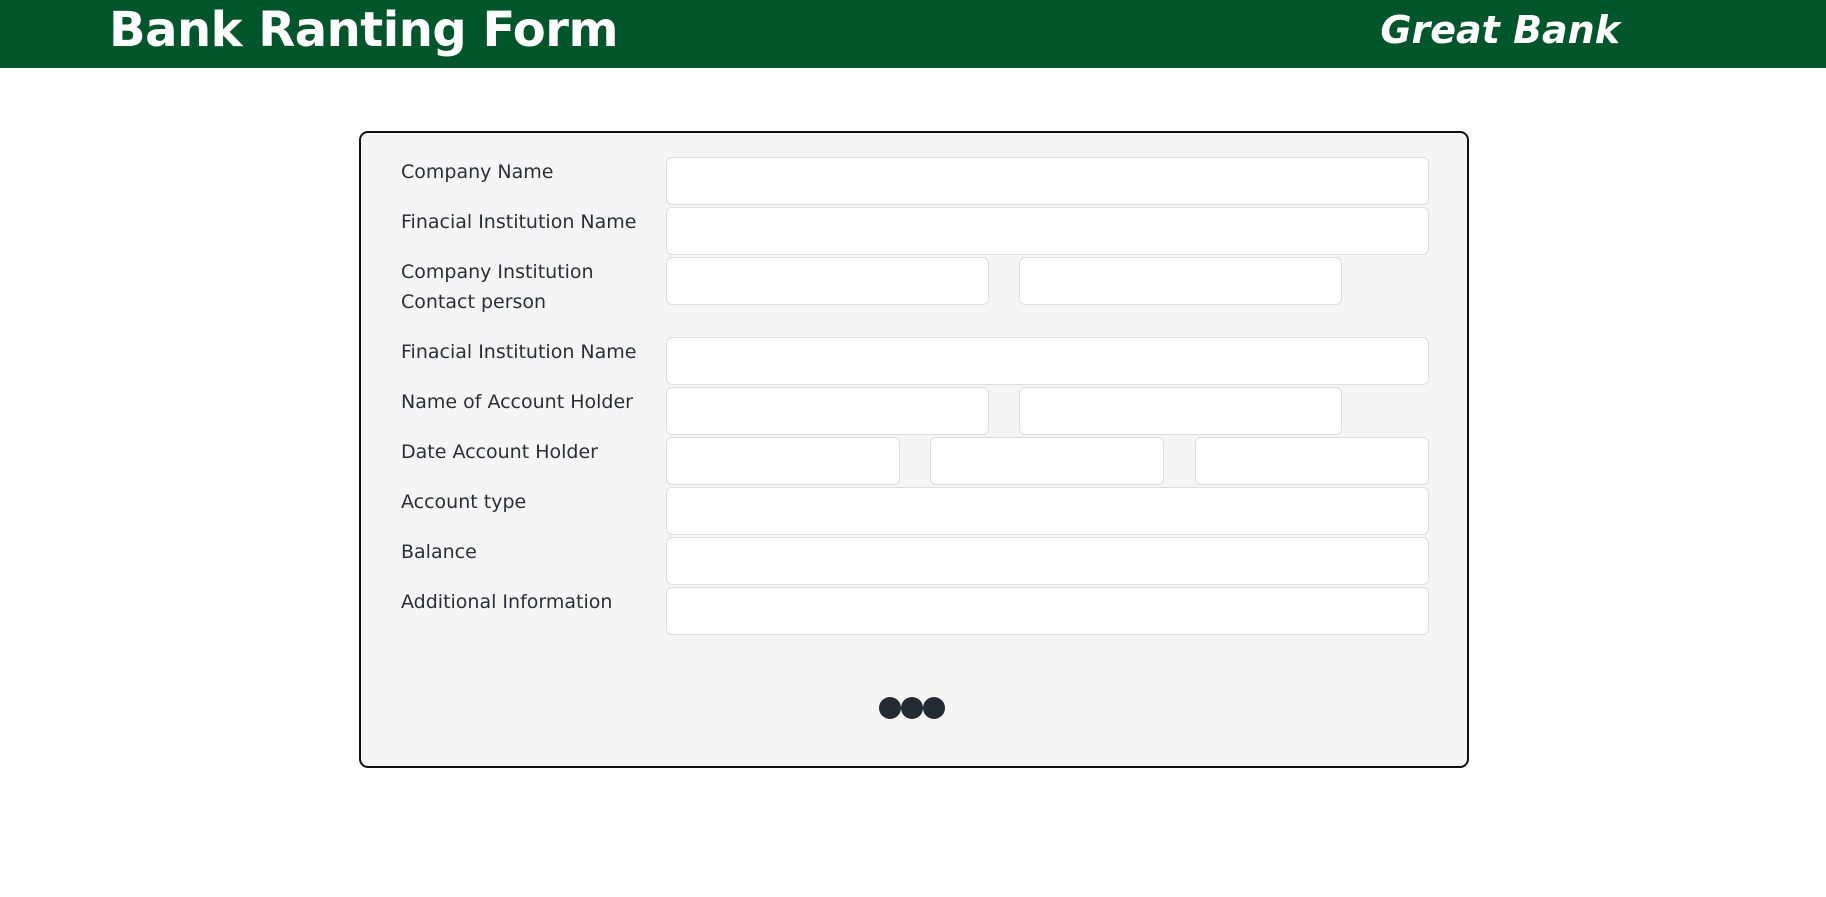  Describe the element at coordinates (439, 552) in the screenshot. I see `balance-label: Balance` at that location.